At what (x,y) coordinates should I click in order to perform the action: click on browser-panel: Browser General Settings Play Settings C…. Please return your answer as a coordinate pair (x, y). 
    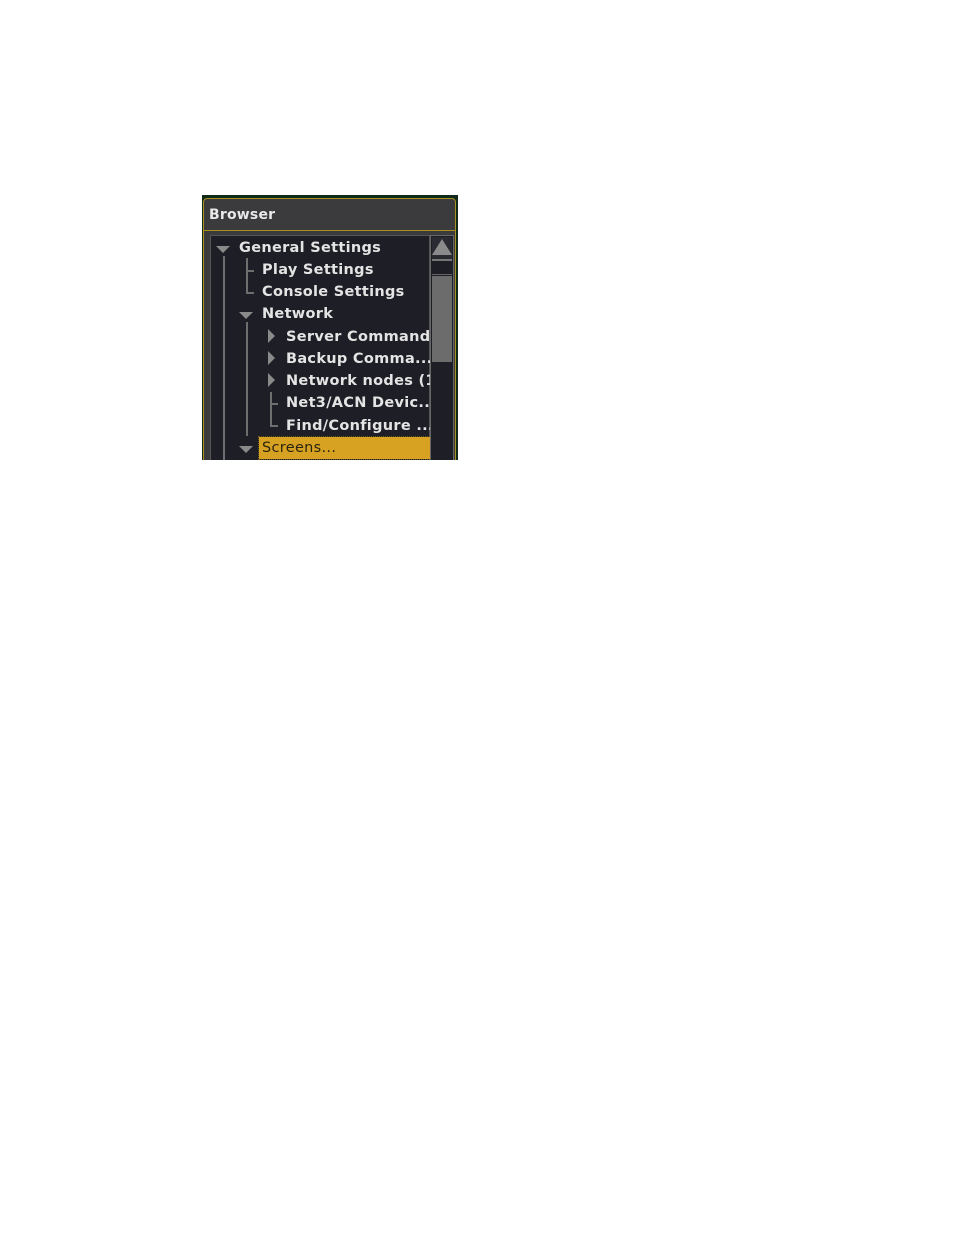
    Looking at the image, I should click on (330, 327).